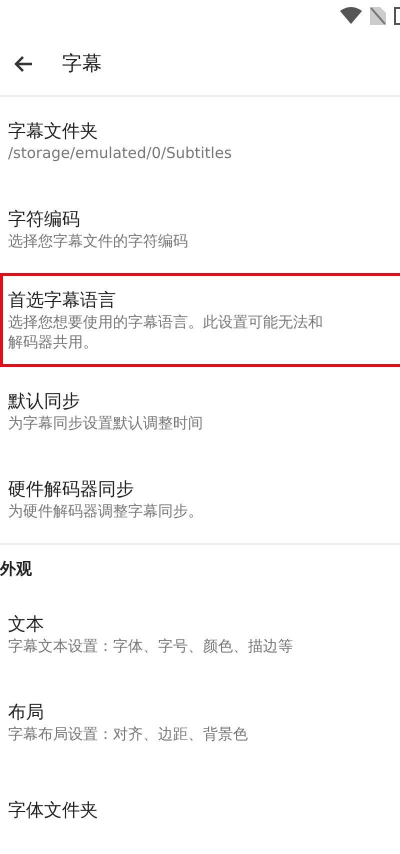  What do you see at coordinates (26, 624) in the screenshot?
I see `item-title: 文本` at bounding box center [26, 624].